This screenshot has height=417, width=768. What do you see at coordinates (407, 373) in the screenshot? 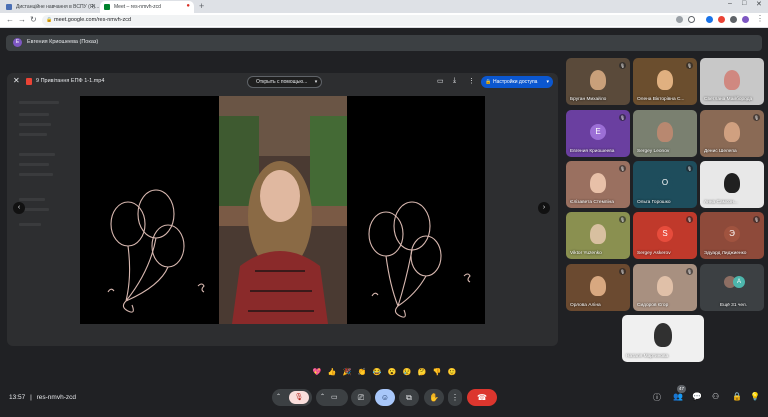
I see `reaction-button: 😢` at bounding box center [407, 373].